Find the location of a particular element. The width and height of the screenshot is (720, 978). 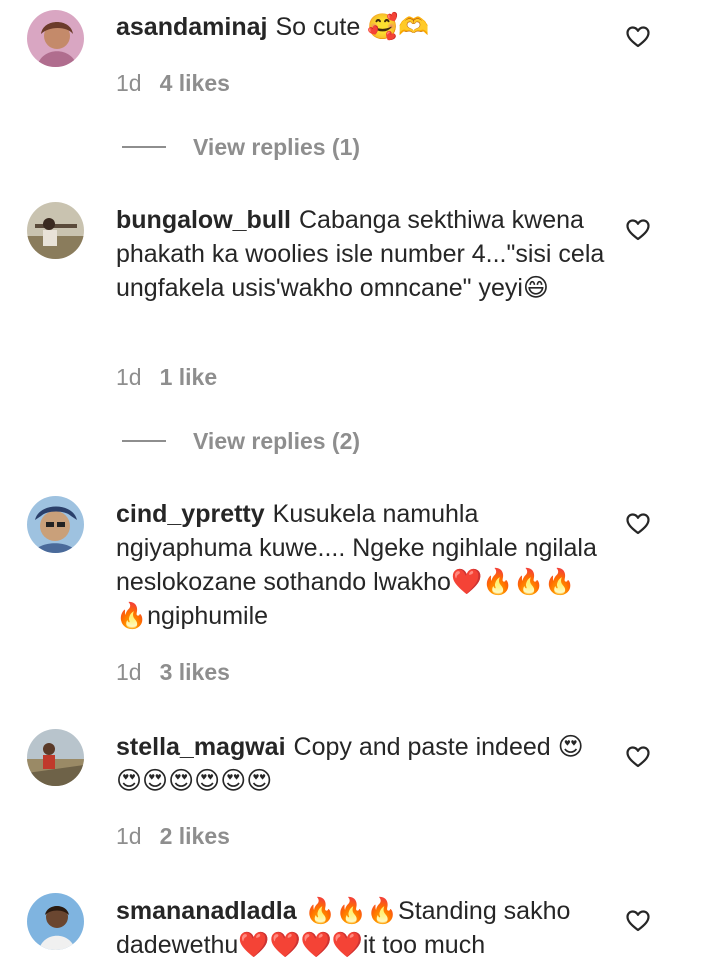

view-replies-label: View replies (2) is located at coordinates (277, 440).